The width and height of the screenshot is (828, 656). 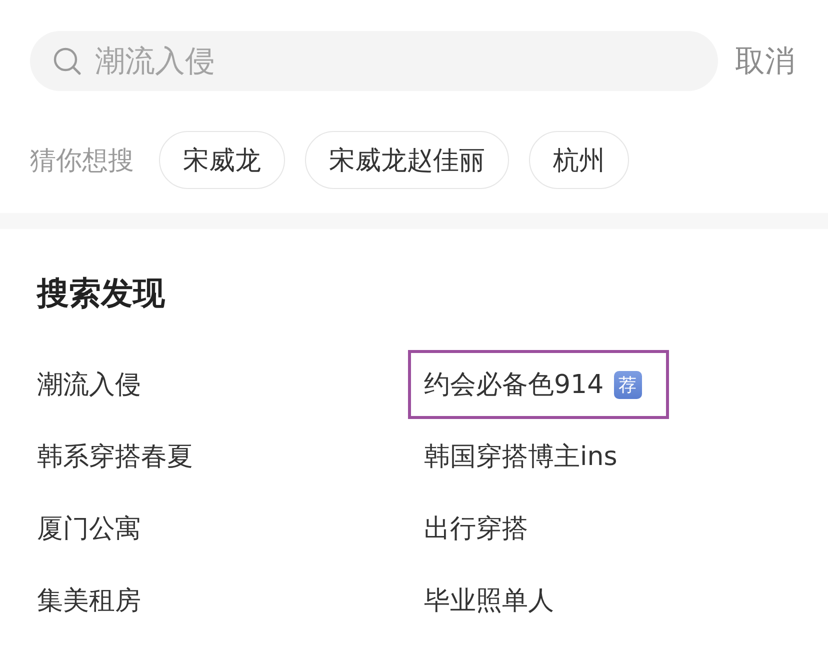 What do you see at coordinates (101, 293) in the screenshot?
I see `section-title: 搜索发现` at bounding box center [101, 293].